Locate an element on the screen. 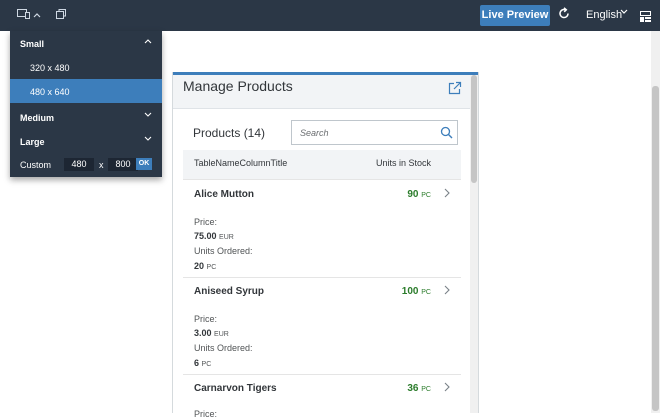 The image size is (660, 419). product-name: Alice Mutton is located at coordinates (224, 194).